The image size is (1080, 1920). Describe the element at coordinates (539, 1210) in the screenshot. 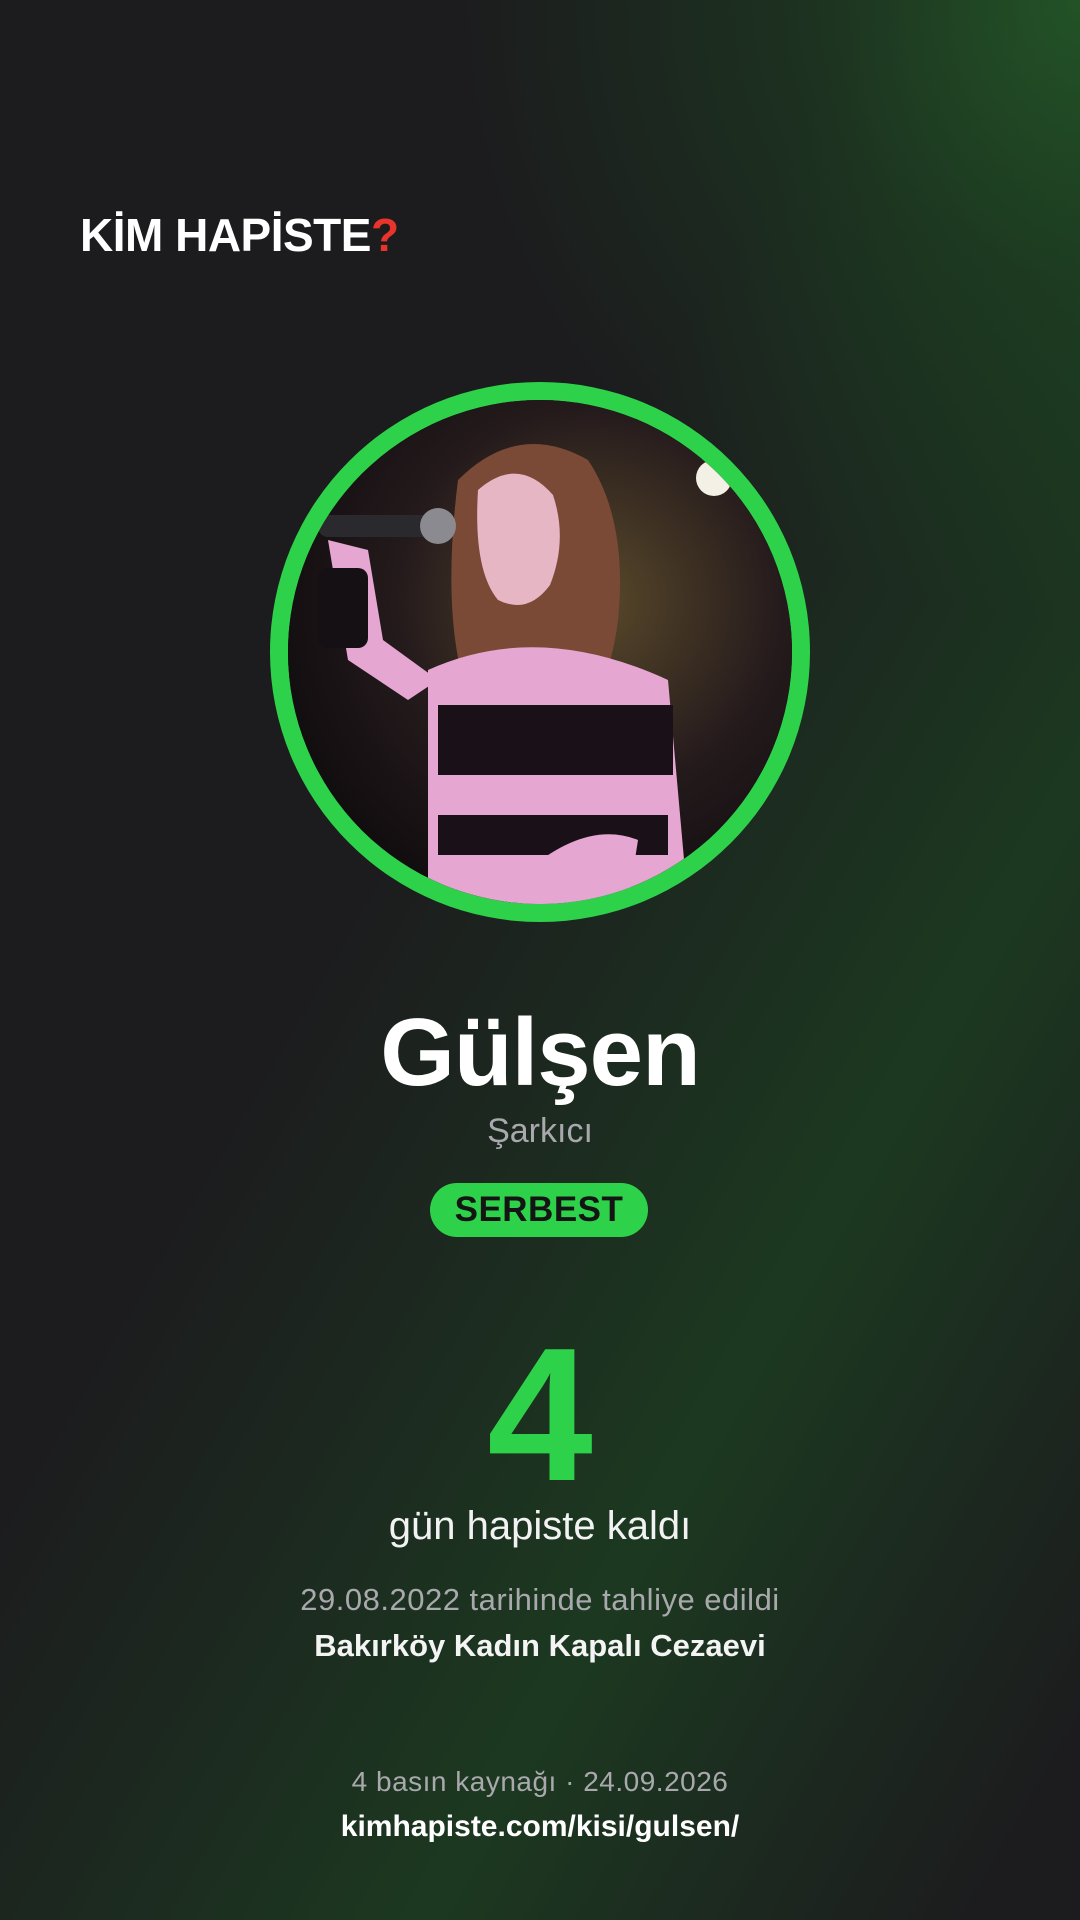

I see `status-badge: SERBEST` at that location.